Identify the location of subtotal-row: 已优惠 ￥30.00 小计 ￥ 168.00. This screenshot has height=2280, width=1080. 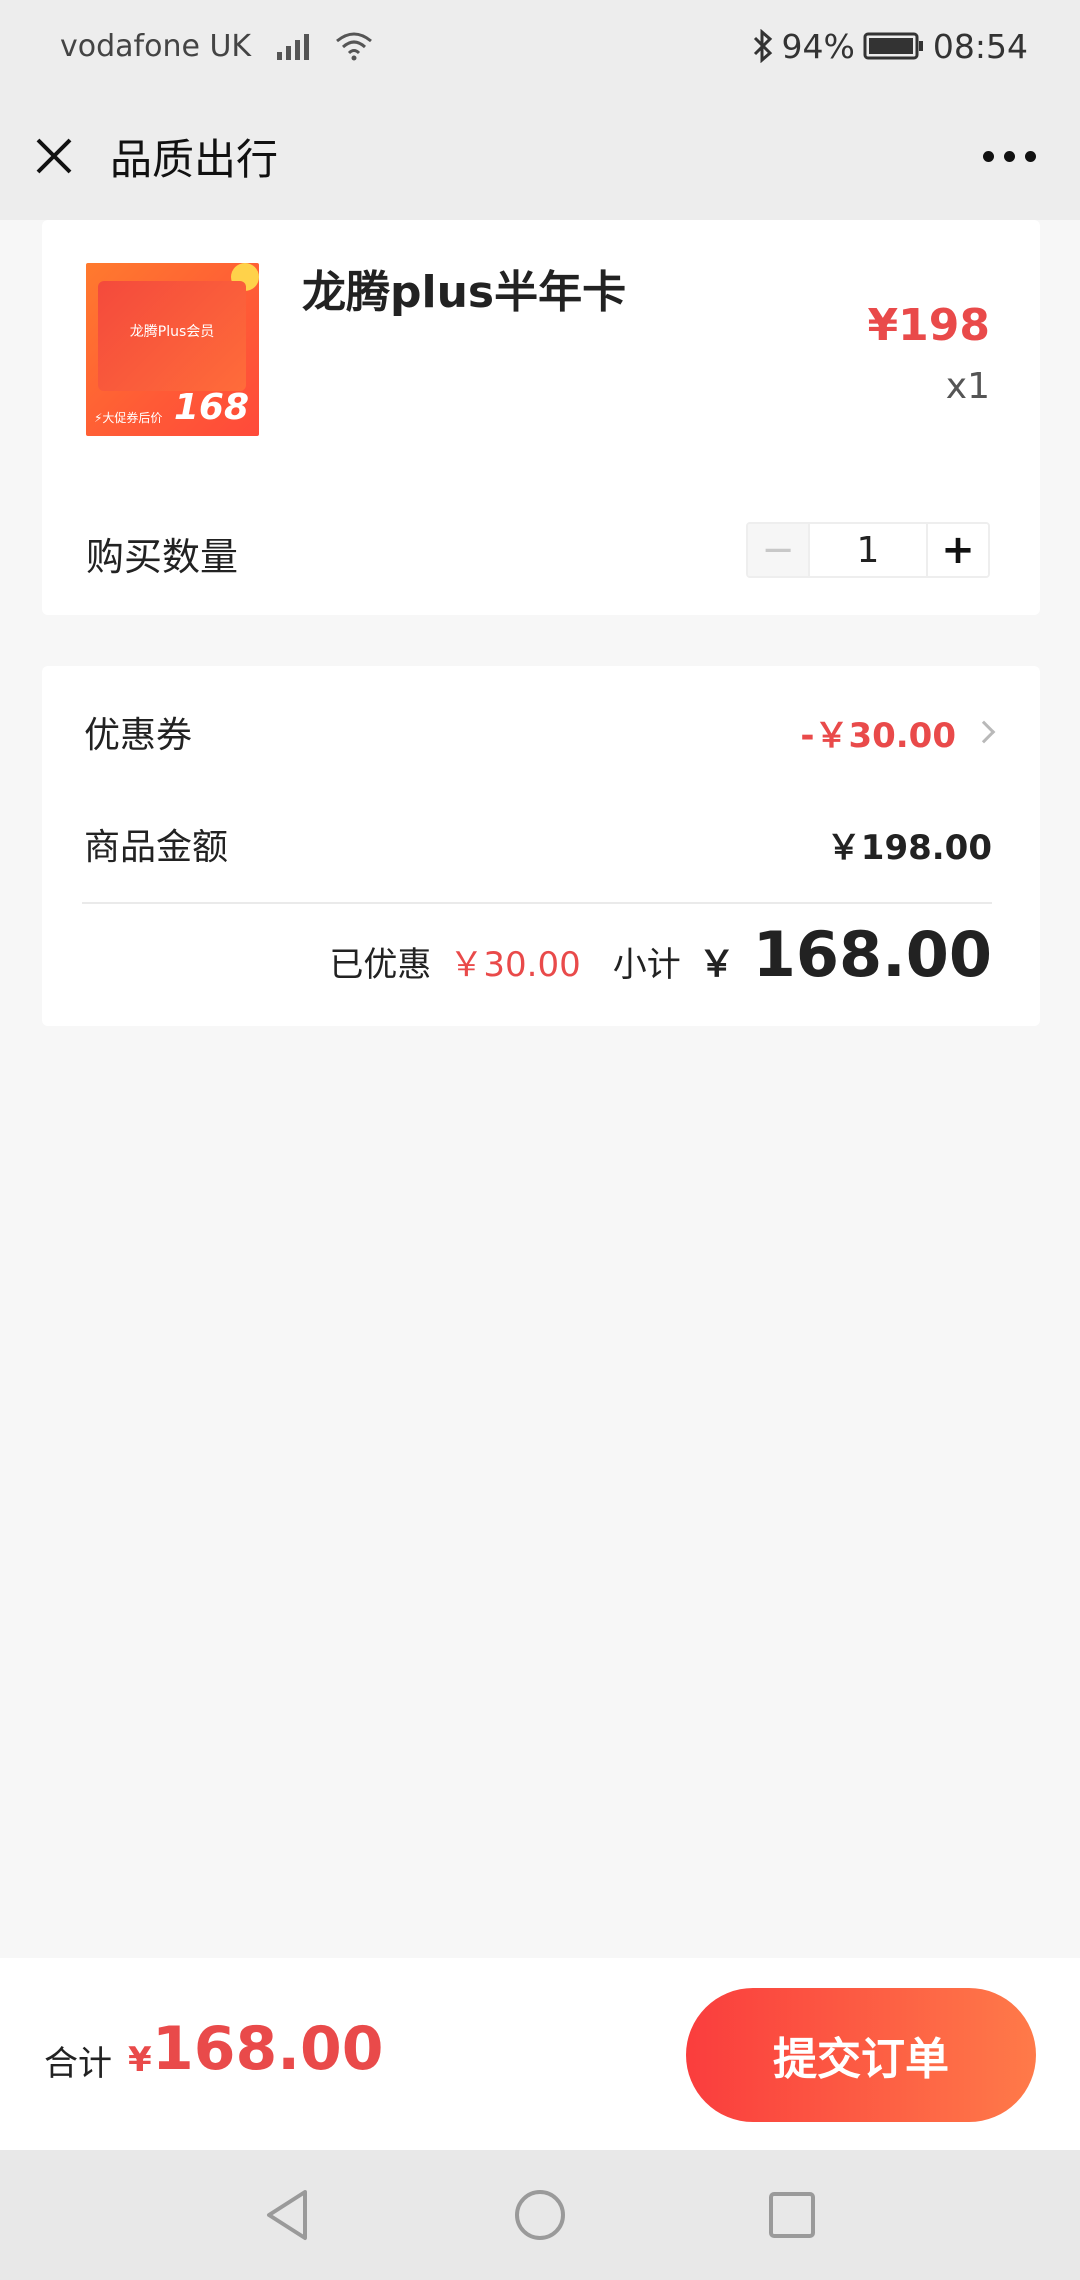
(660, 954).